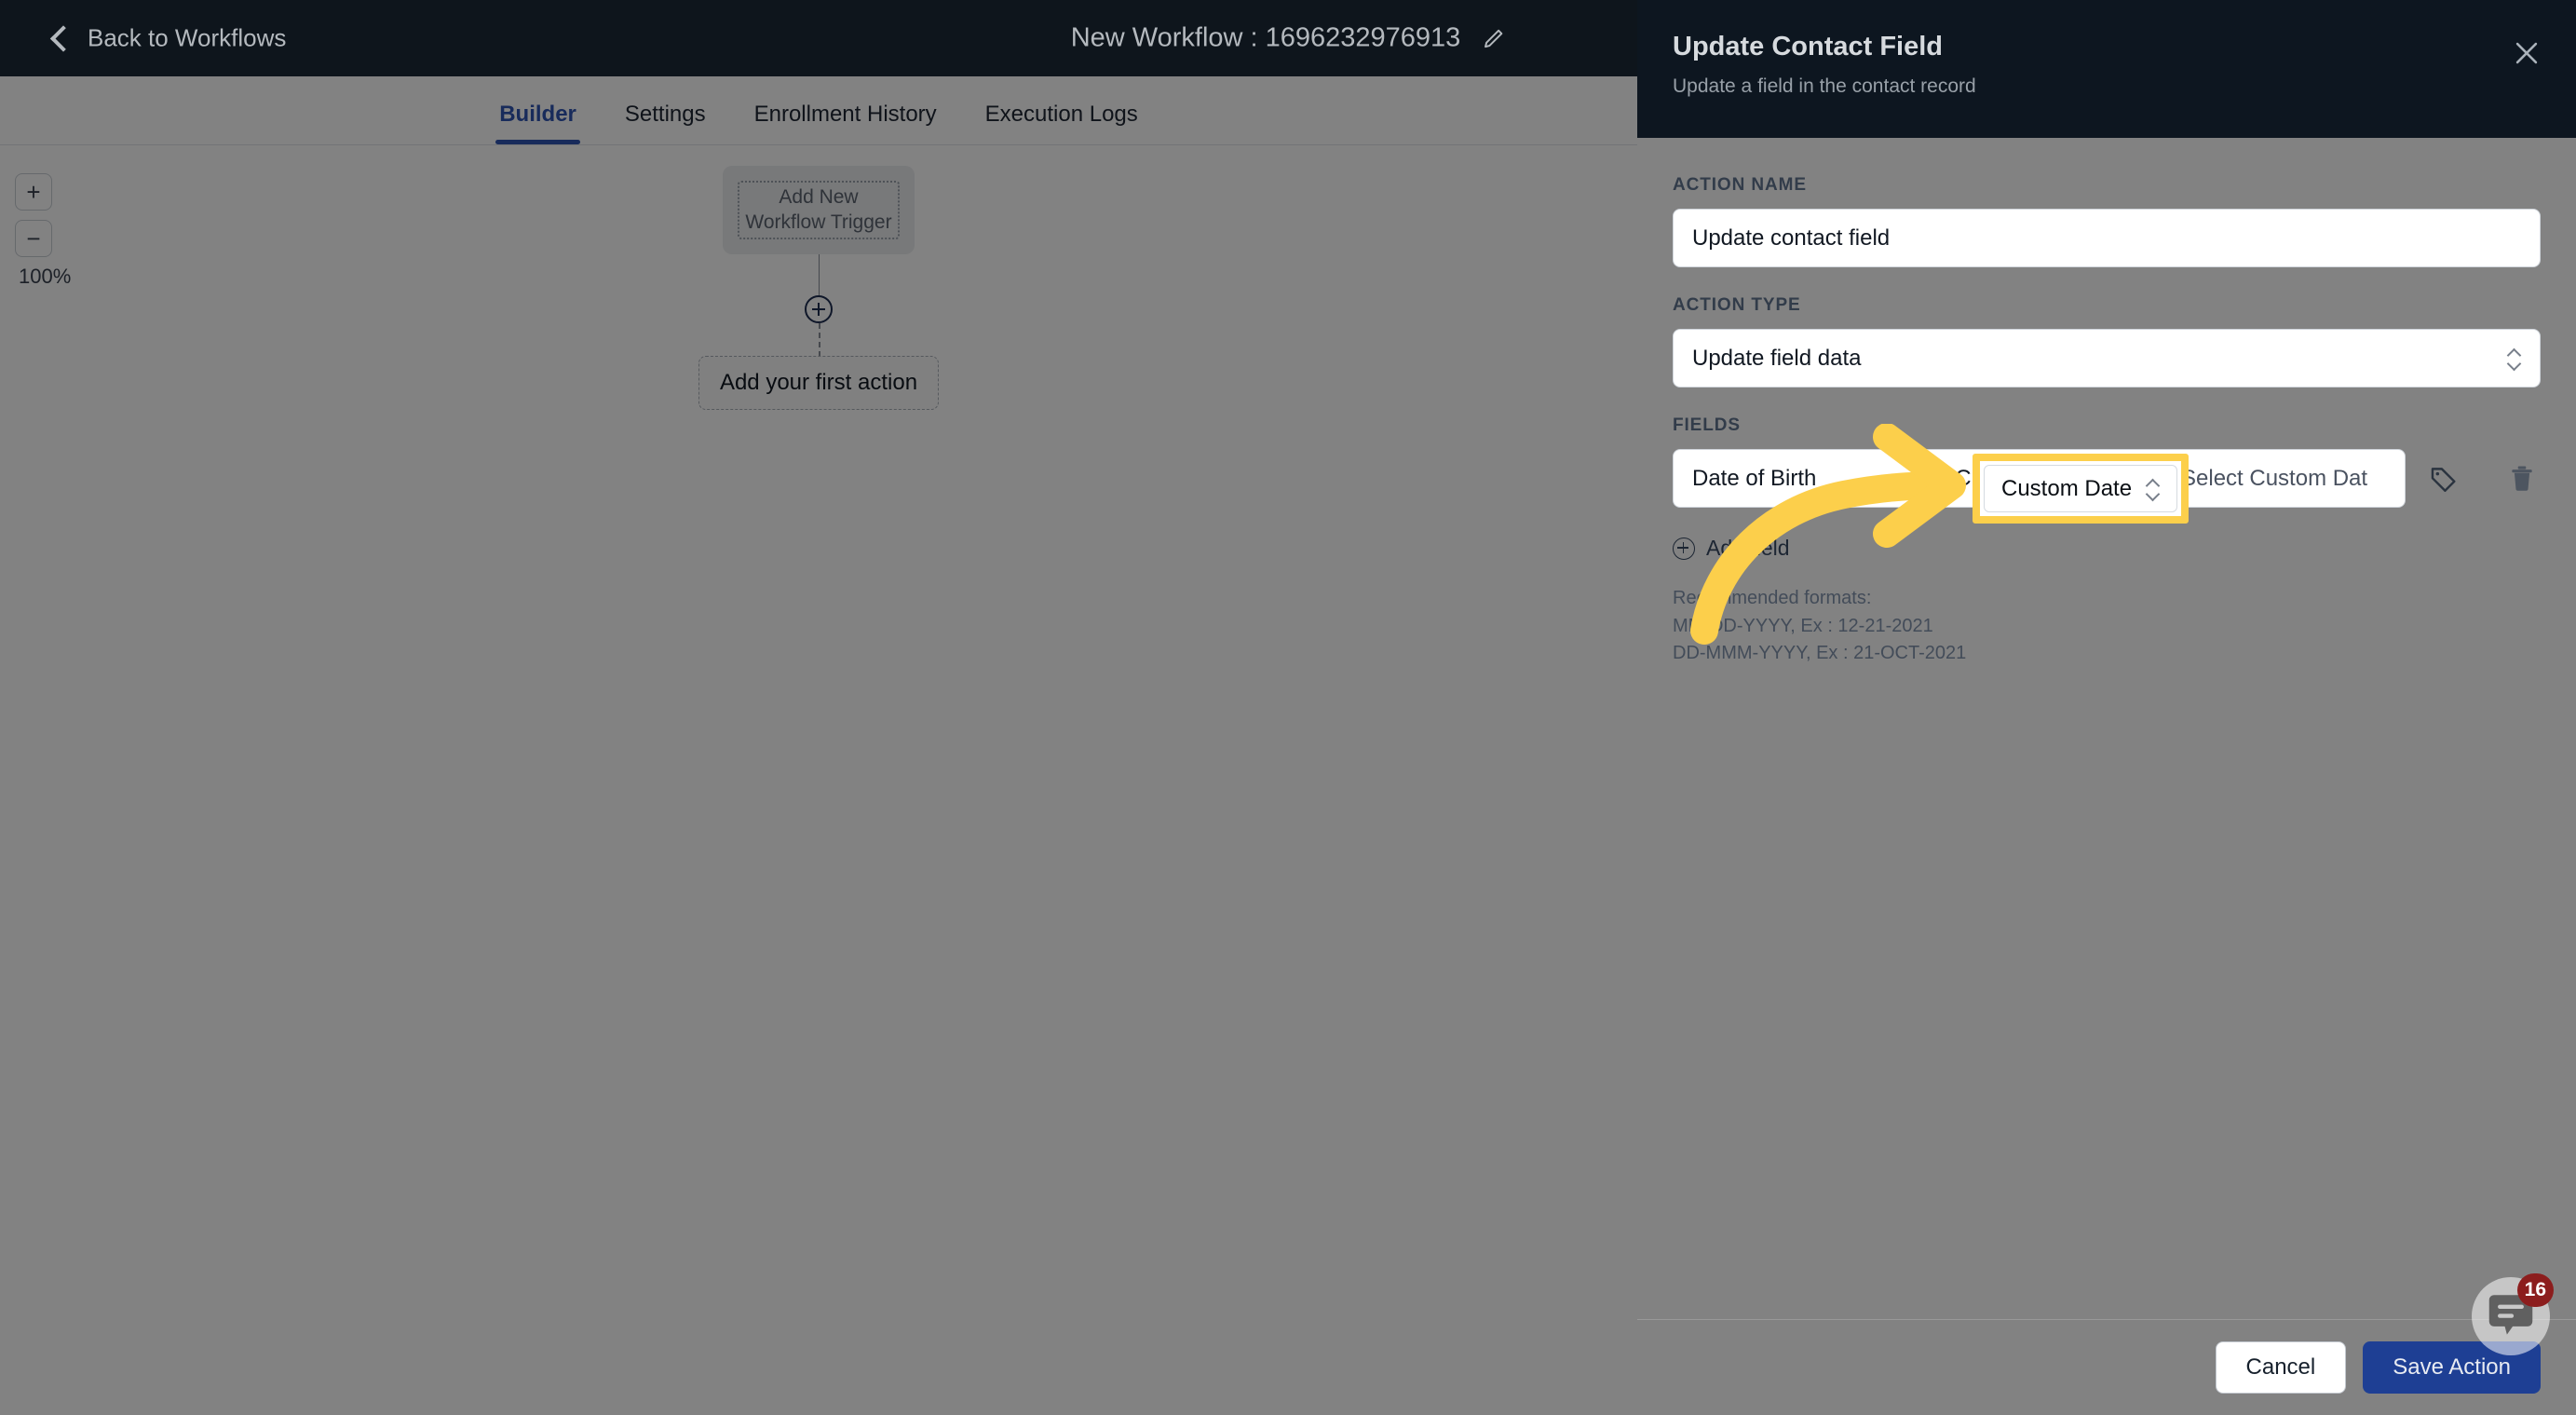 The width and height of the screenshot is (2576, 1415). I want to click on field-value-type-value: Custom Date, so click(2020, 478).